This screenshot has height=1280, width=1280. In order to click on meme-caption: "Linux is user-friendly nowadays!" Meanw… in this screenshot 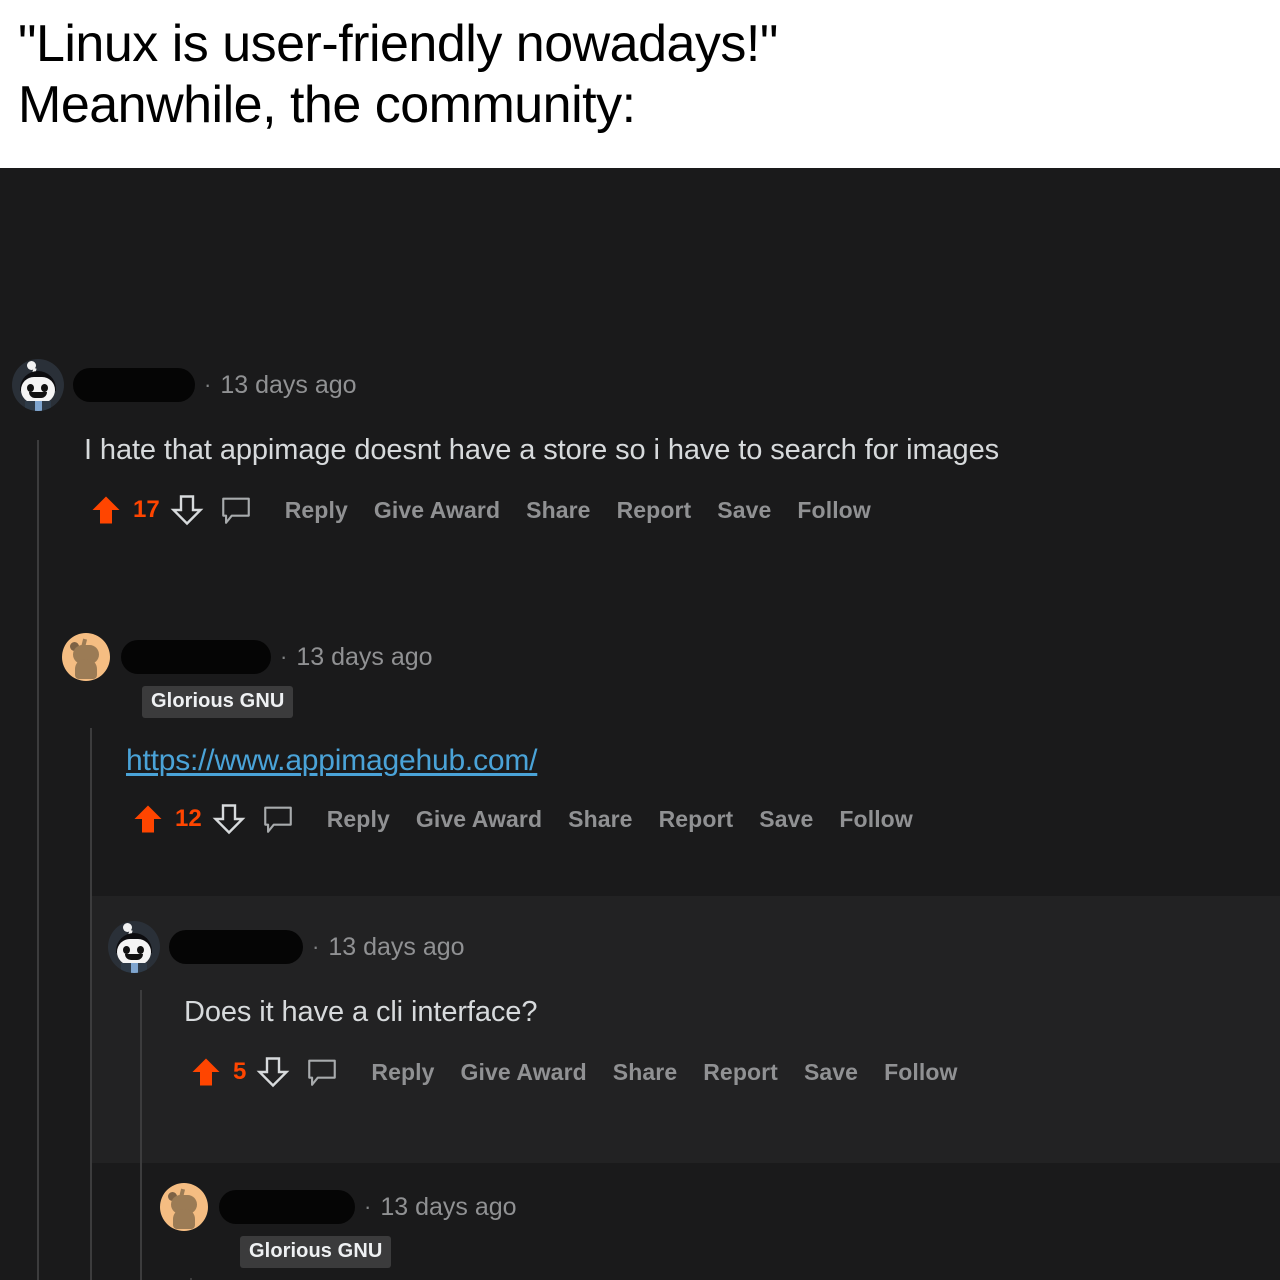, I will do `click(640, 84)`.